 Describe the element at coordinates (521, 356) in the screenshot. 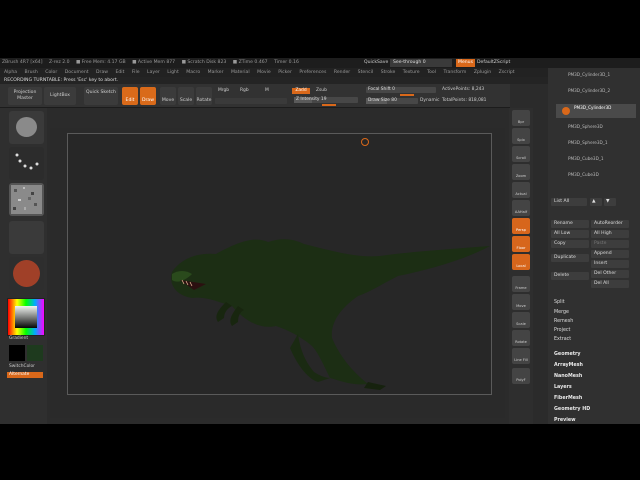

I see `line-fill-button: Line Fill` at that location.